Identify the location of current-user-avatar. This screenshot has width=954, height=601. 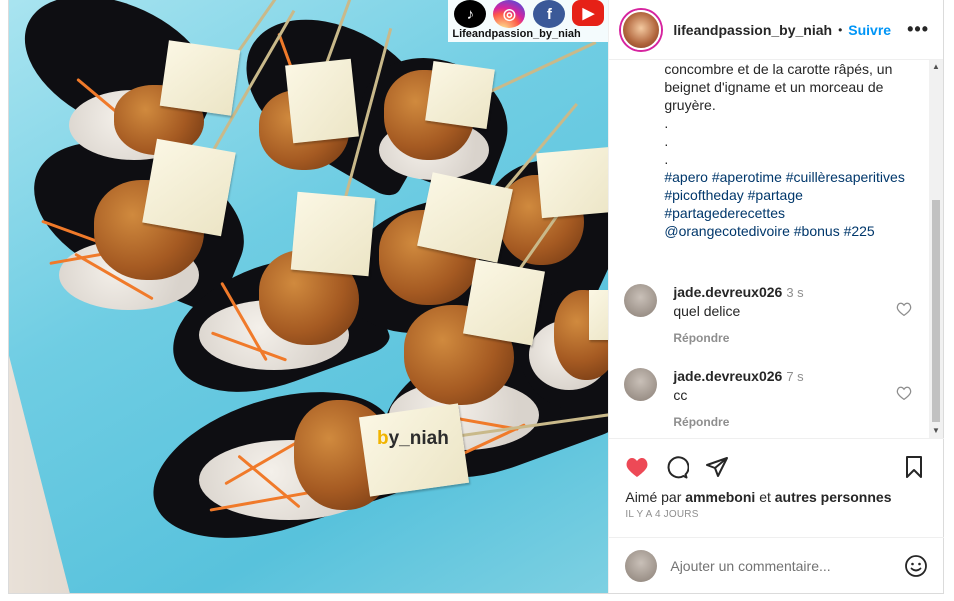
(641, 565).